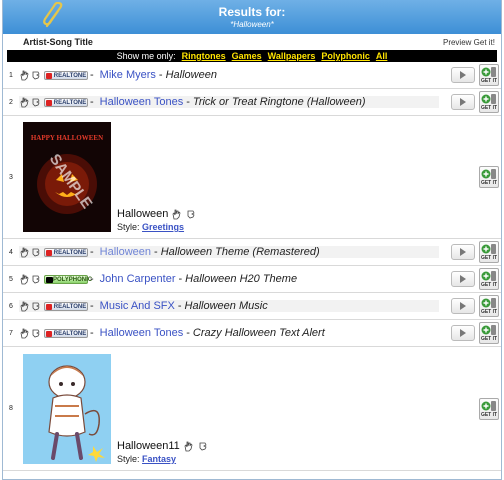  I want to click on wallpaper-thumbnail, so click(67, 409).